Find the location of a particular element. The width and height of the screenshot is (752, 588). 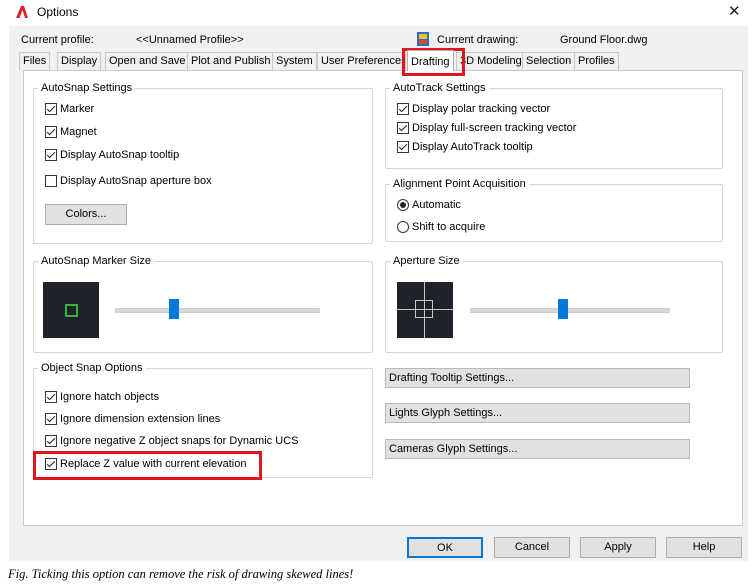

autotrack-tooltip-checkbox is located at coordinates (403, 147).